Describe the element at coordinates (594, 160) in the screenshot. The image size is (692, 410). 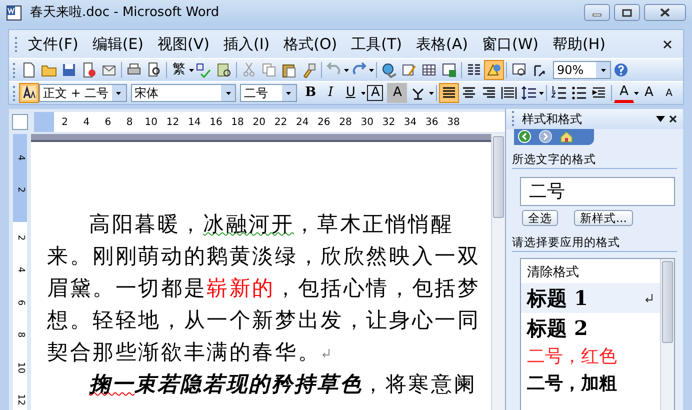
I see `section-label: 所选文字的格式` at that location.